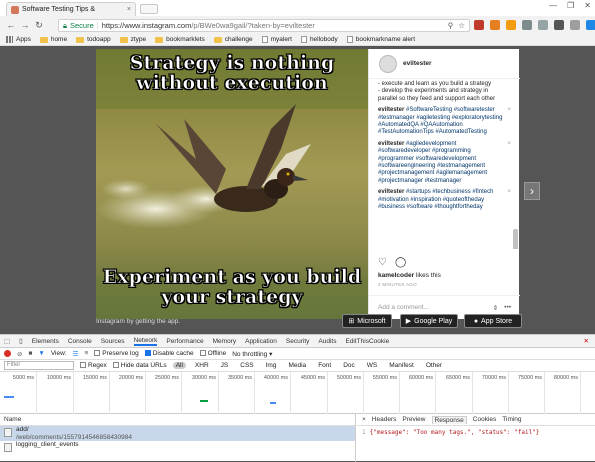 Image resolution: width=595 pixels, height=462 pixels. What do you see at coordinates (149, 9) in the screenshot?
I see `new-tab-button` at bounding box center [149, 9].